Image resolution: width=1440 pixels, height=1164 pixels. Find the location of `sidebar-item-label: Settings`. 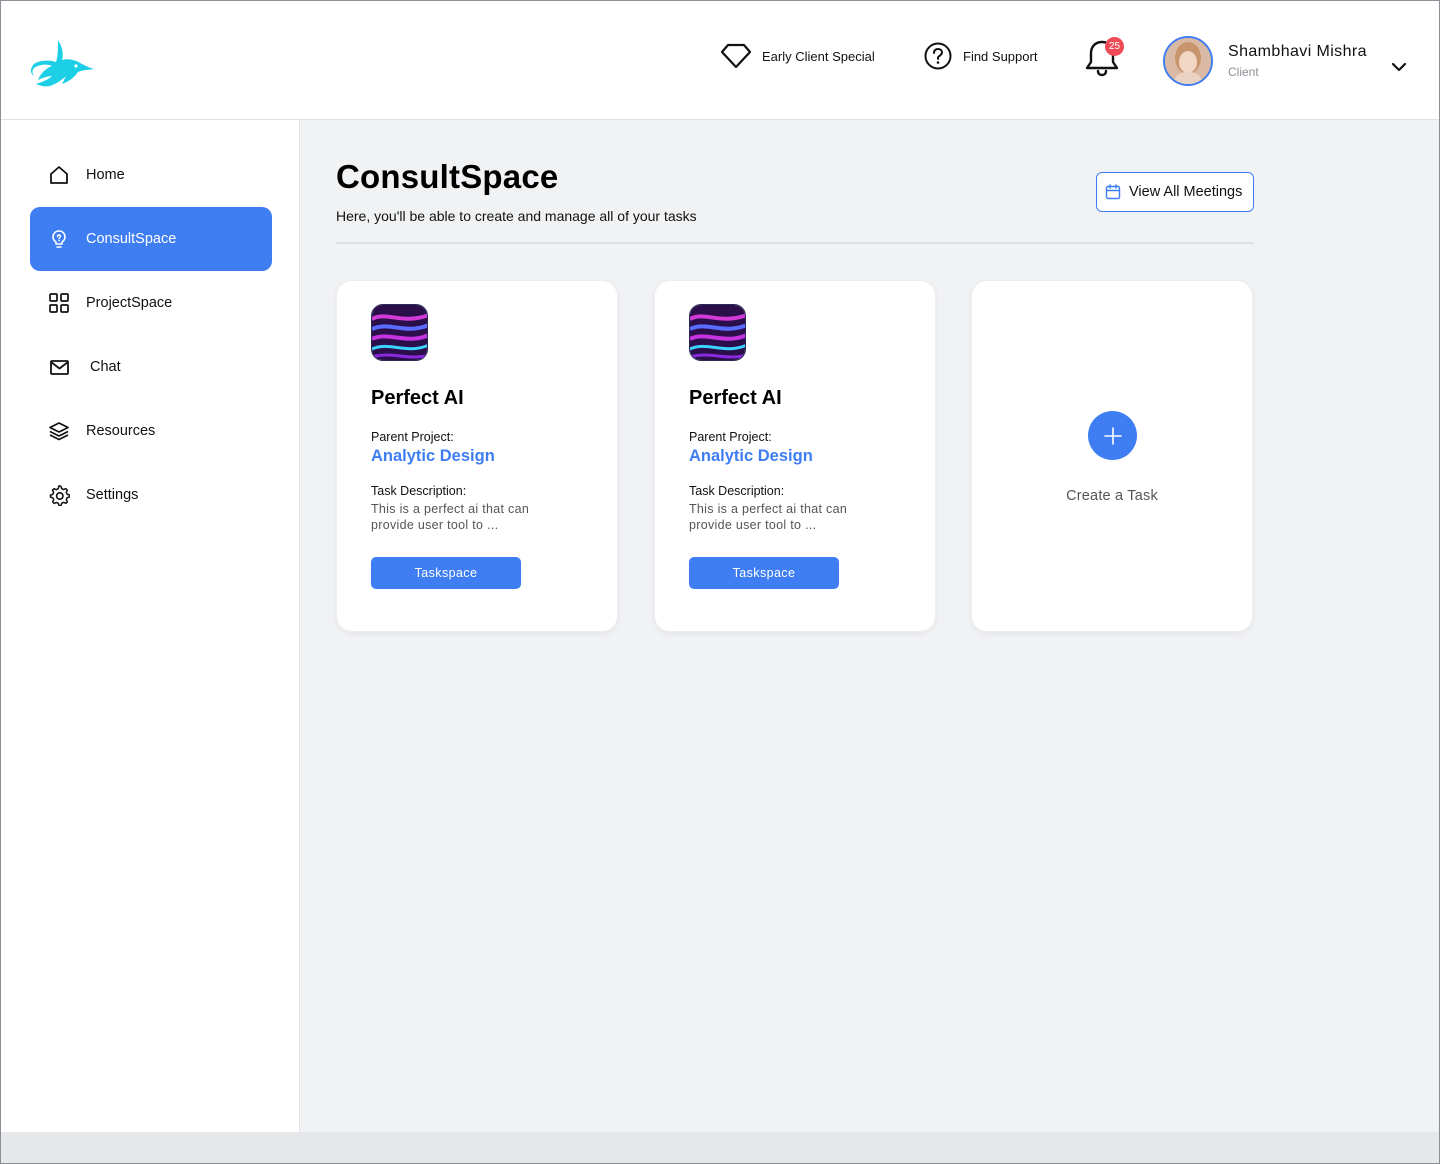

sidebar-item-label: Settings is located at coordinates (112, 495).